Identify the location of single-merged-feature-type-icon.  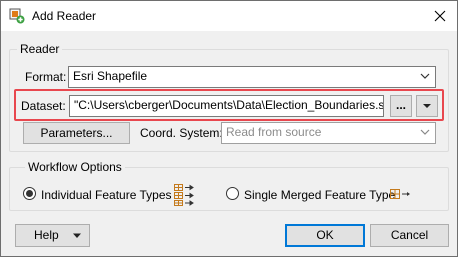
(400, 194).